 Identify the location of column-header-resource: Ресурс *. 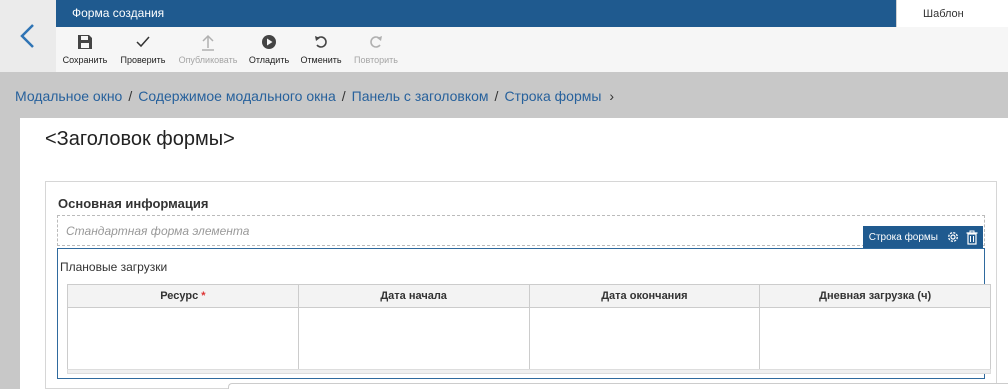
(183, 296).